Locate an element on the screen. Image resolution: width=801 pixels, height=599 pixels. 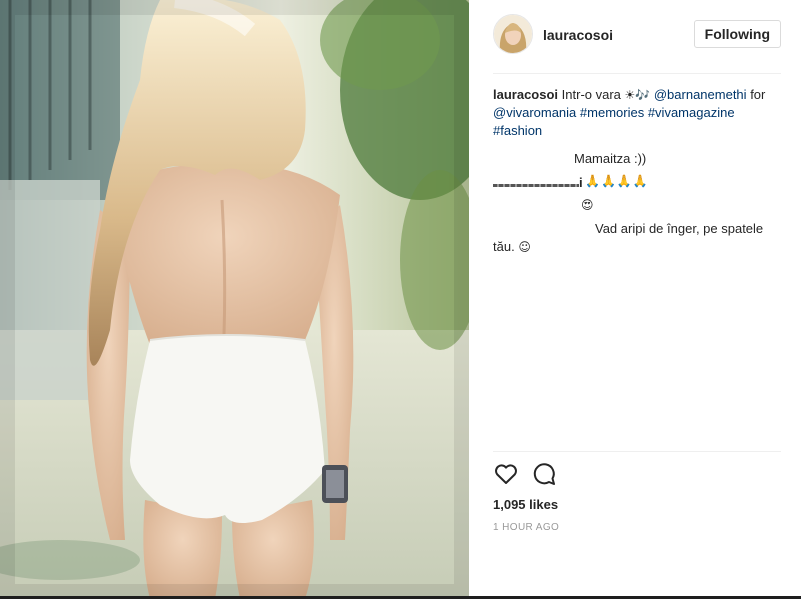
caption-username: lauracosoi is located at coordinates (525, 94).